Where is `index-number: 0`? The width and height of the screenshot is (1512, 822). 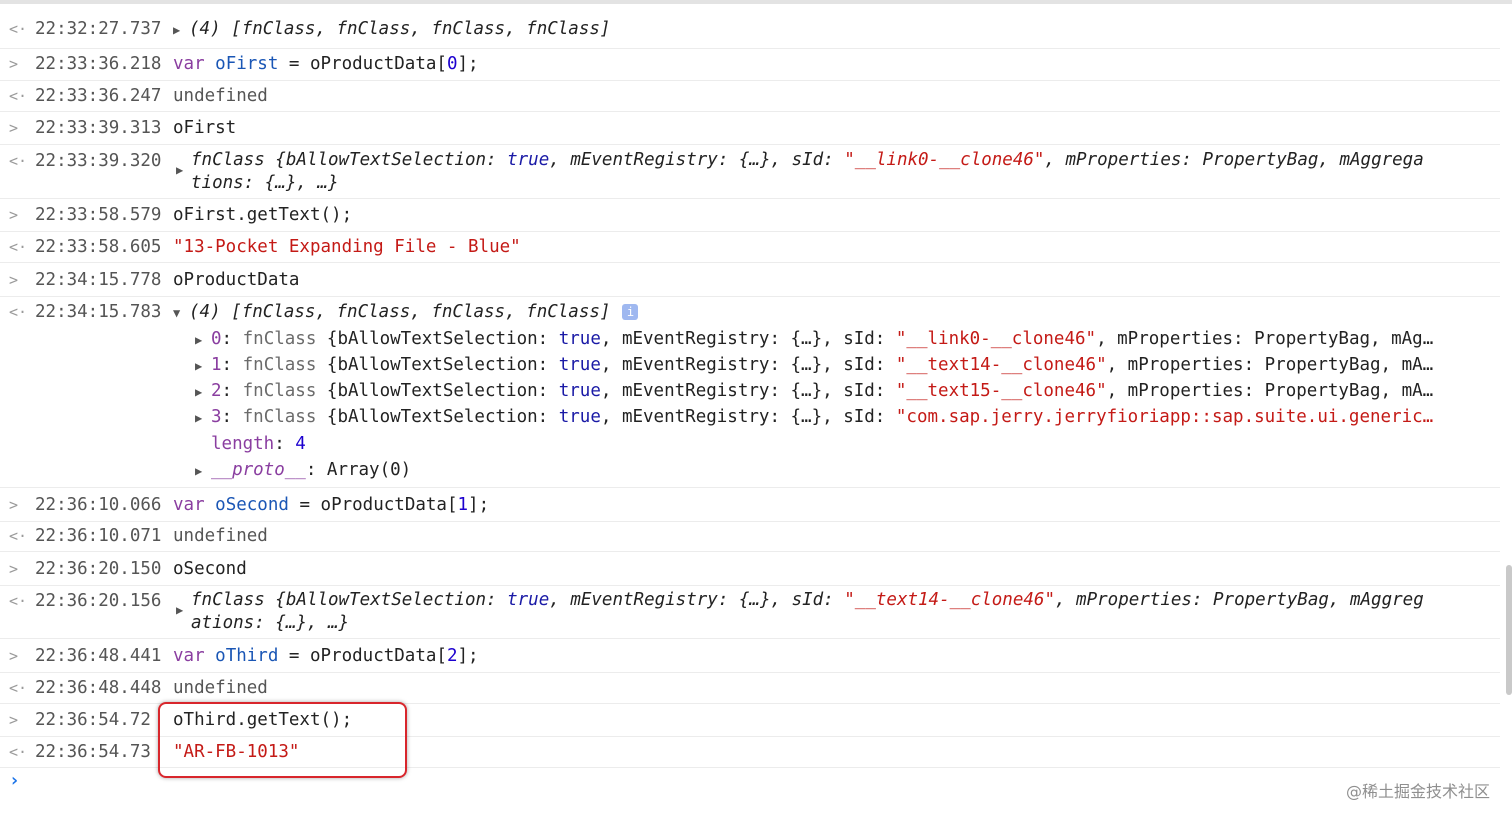 index-number: 0 is located at coordinates (452, 64).